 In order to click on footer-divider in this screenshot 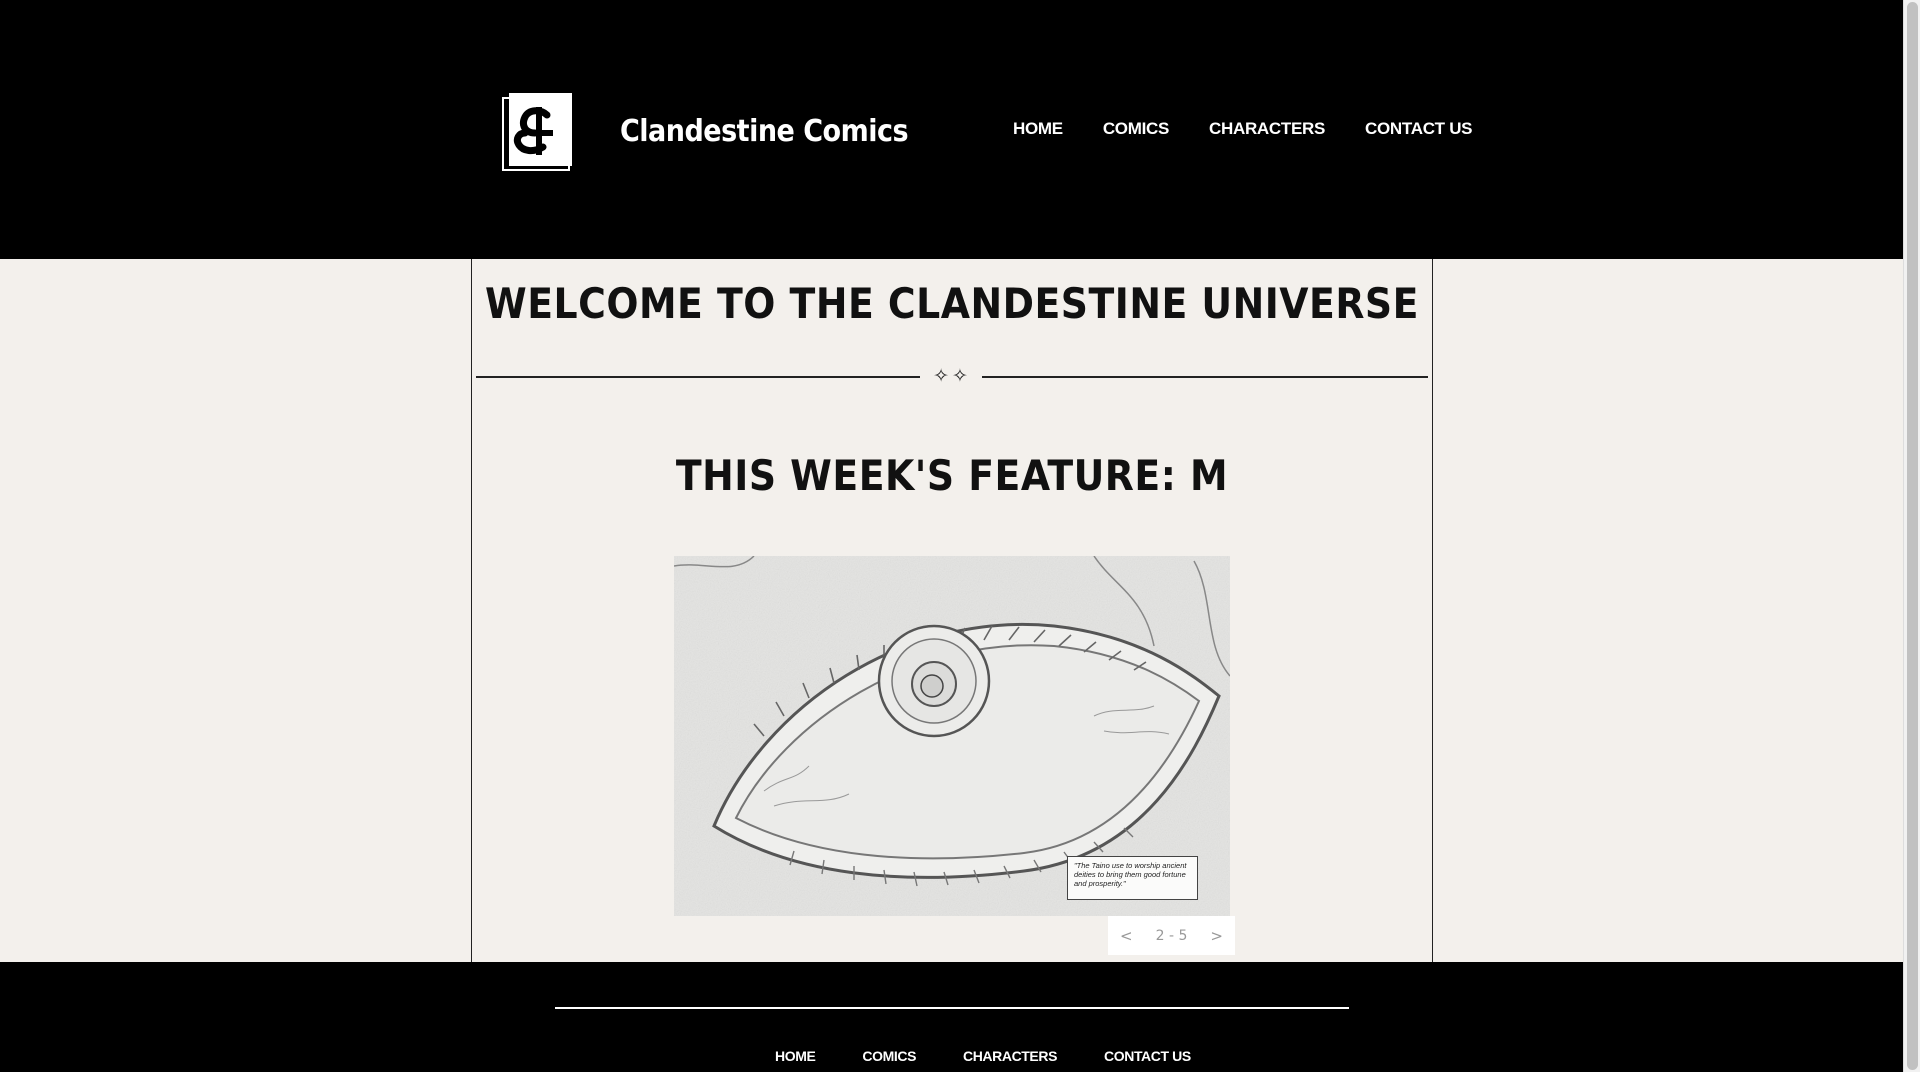, I will do `click(952, 1008)`.